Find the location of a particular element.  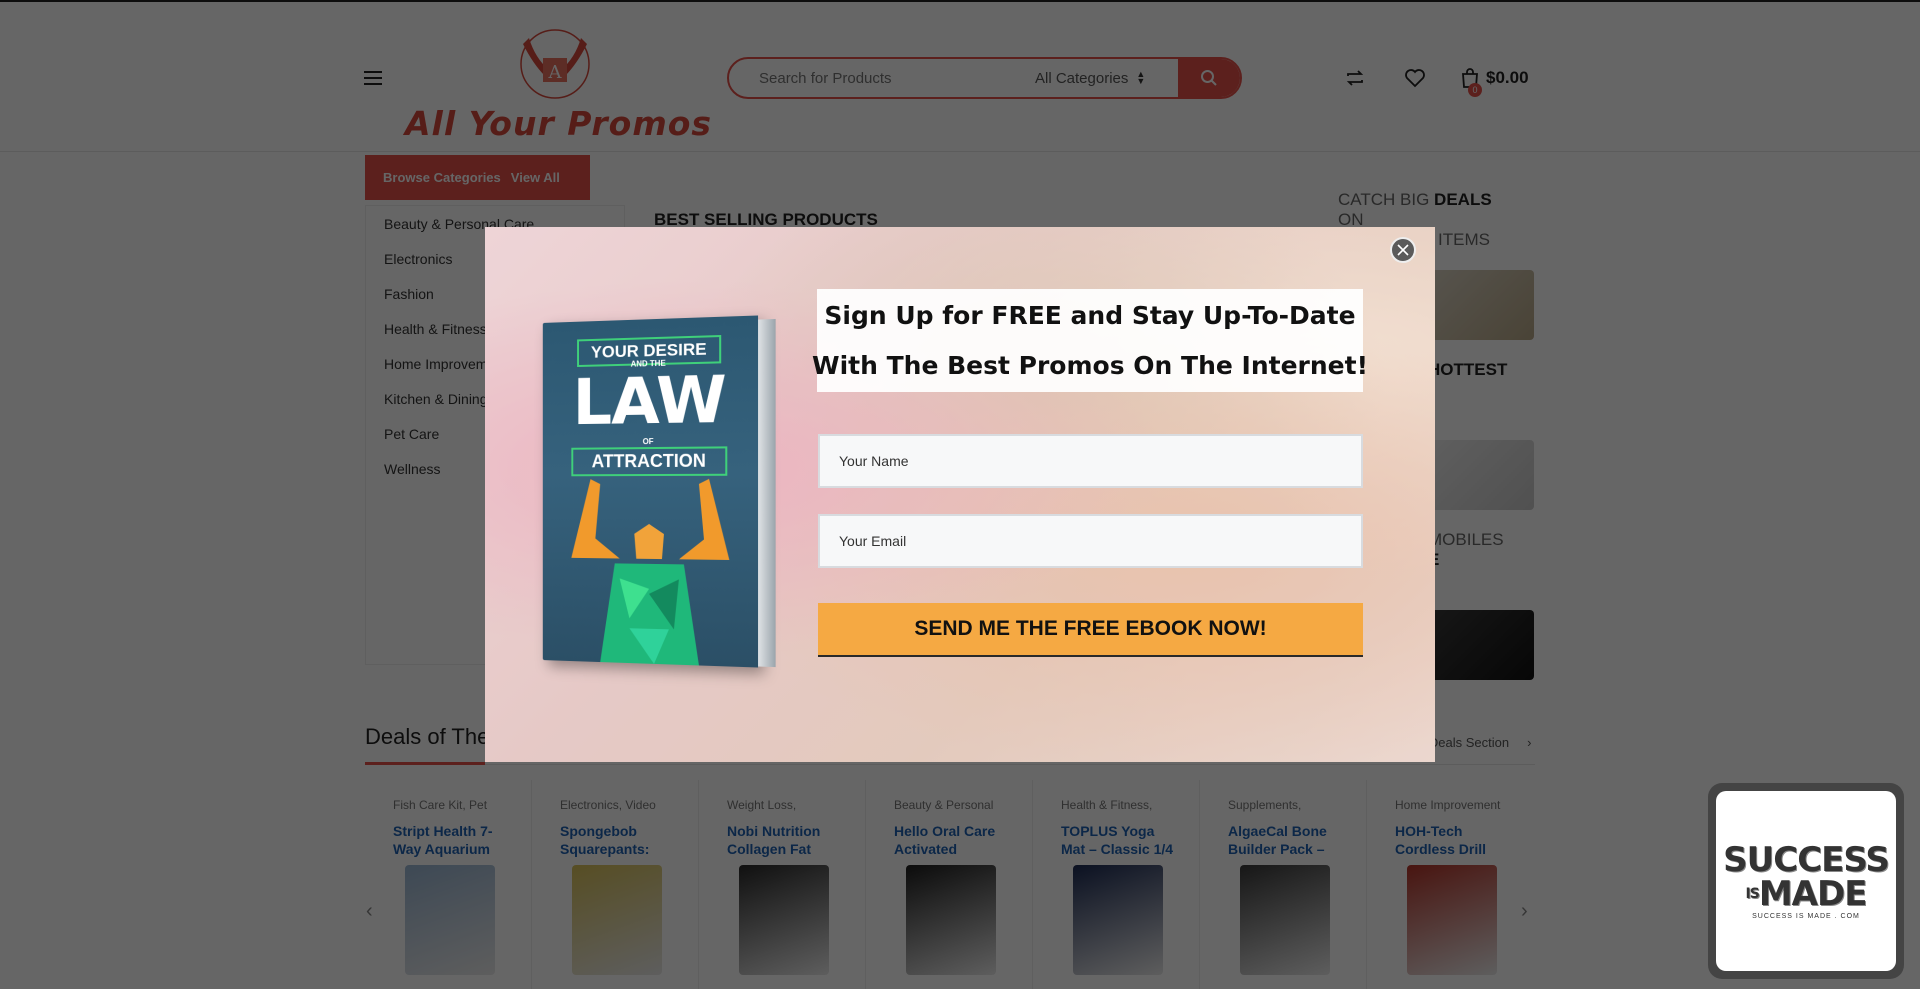

ebook-front: YOUR DESIRE AND THE LAW OF ATTRACTION is located at coordinates (650, 491).